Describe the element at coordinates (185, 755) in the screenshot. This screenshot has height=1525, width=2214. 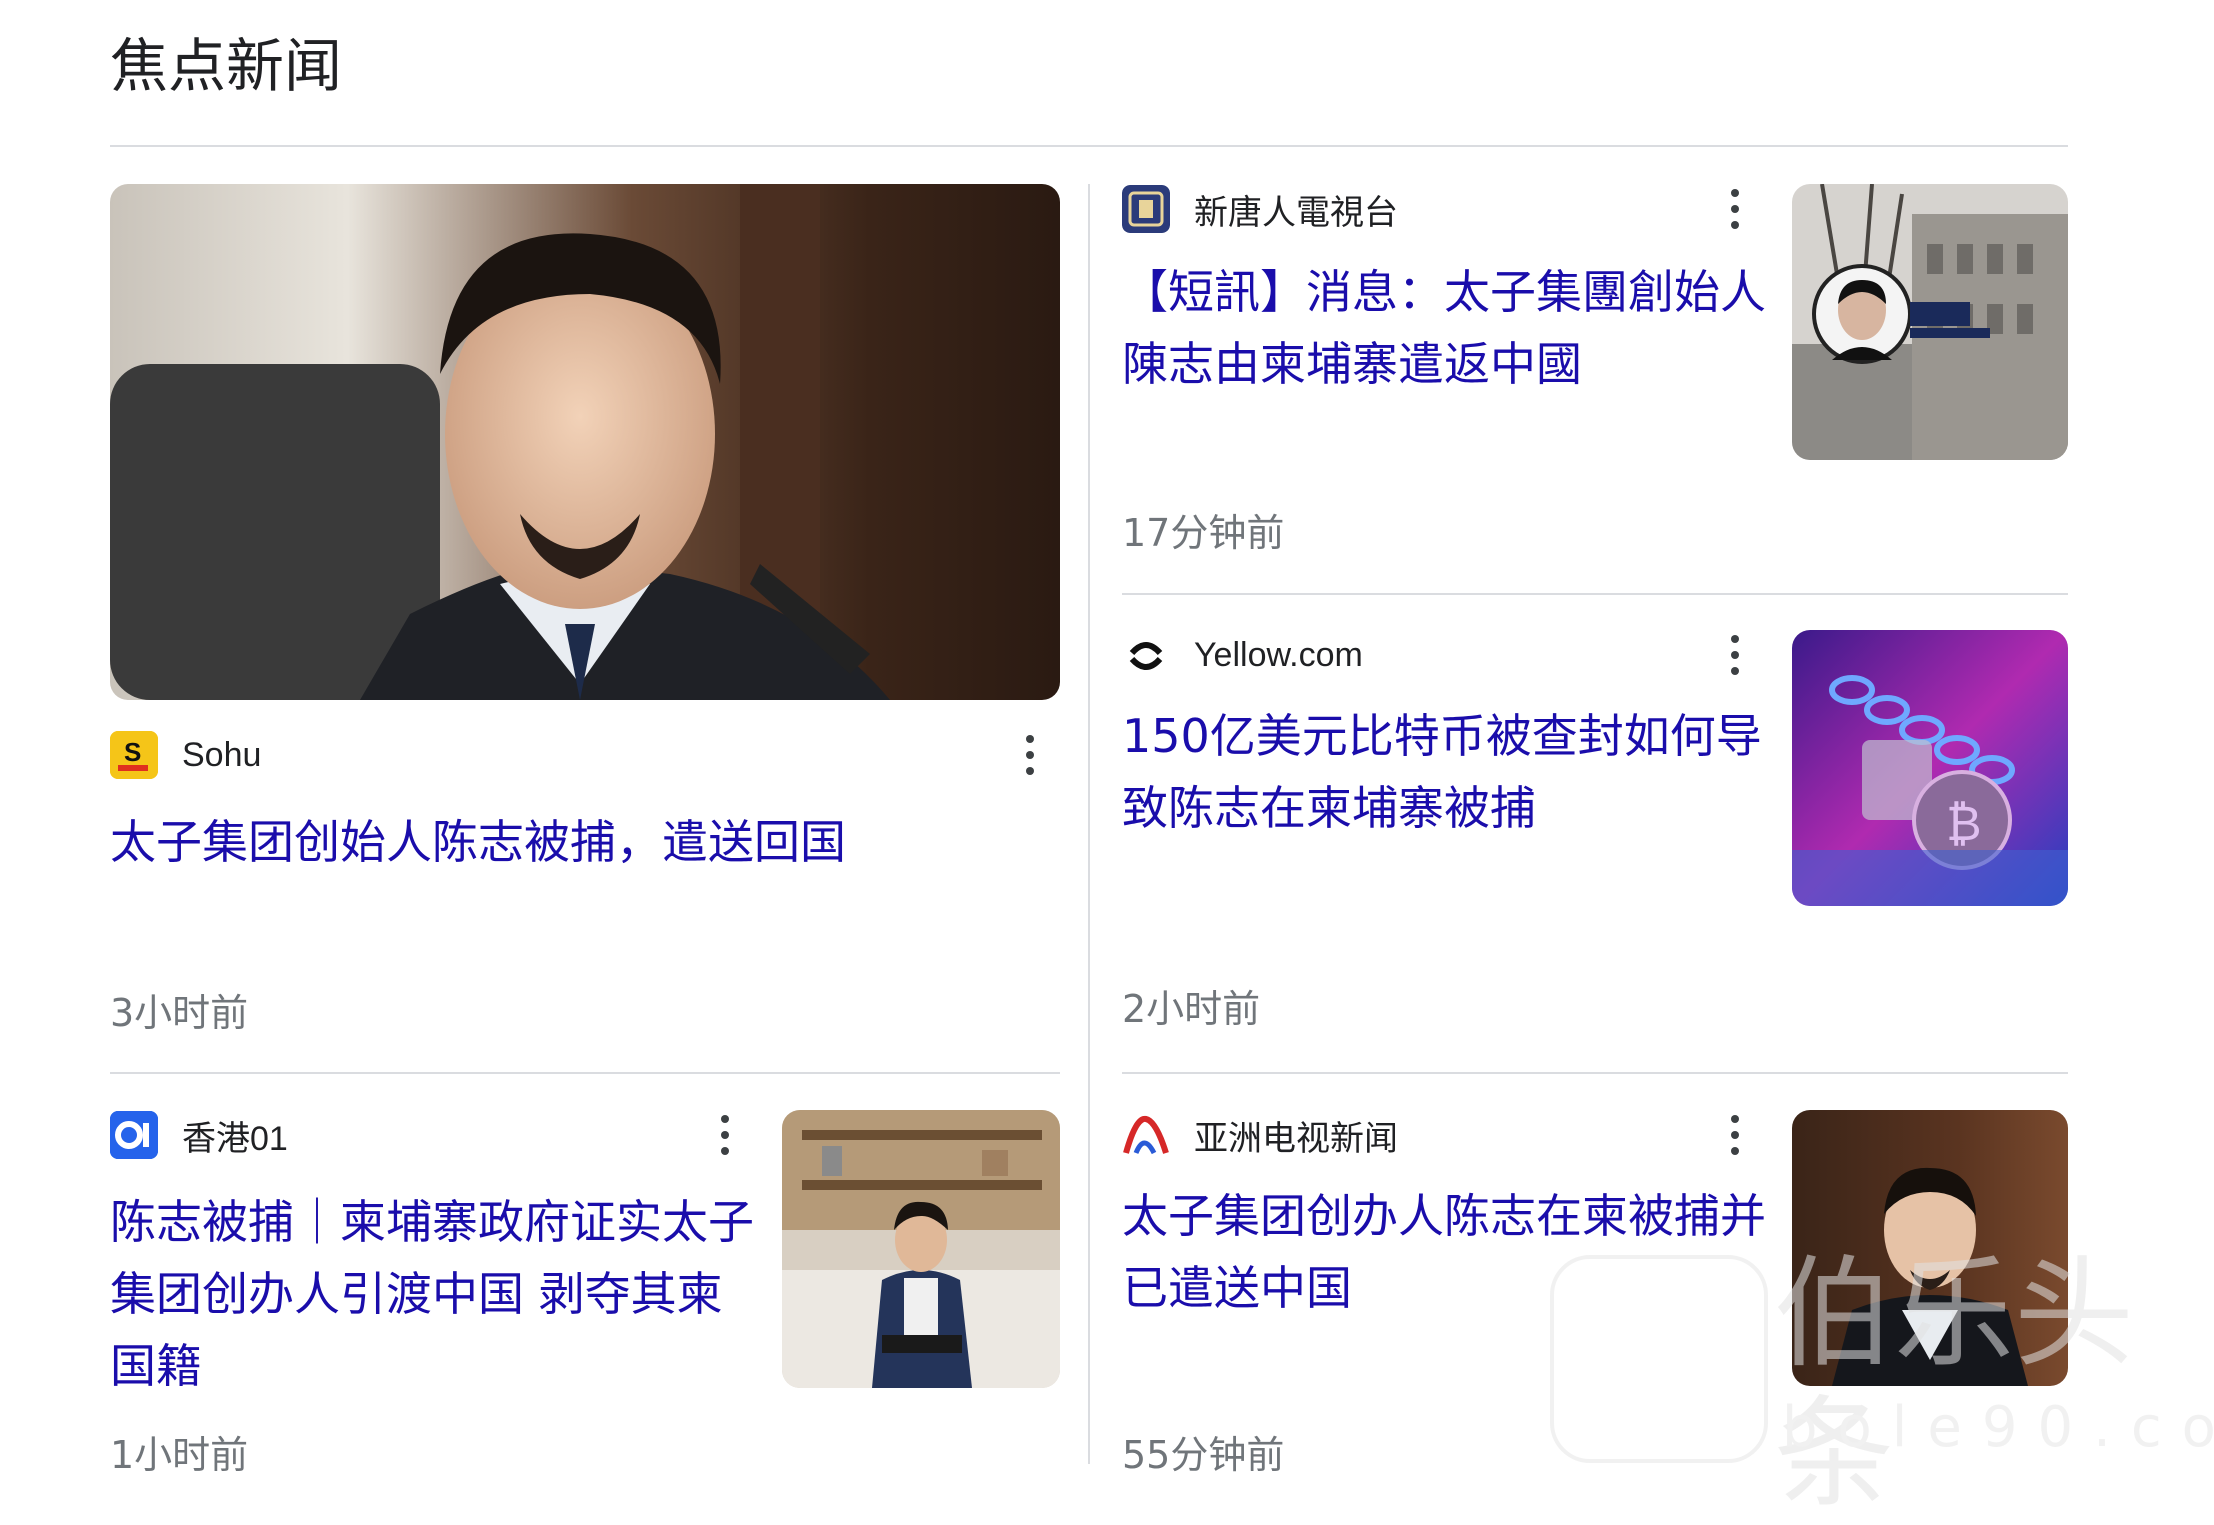
I see `article-source: S Sohu` at that location.